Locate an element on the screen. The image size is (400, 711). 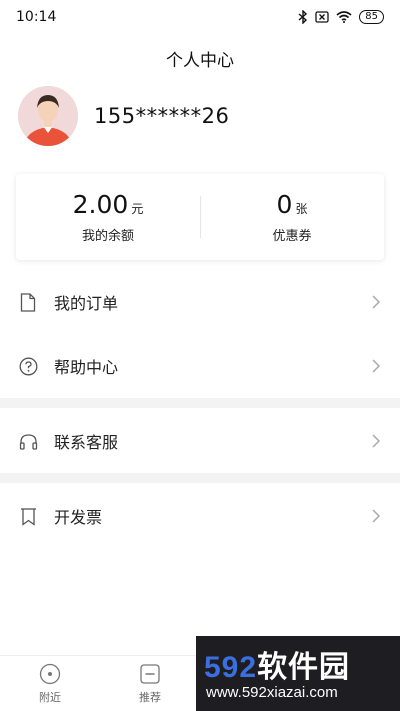
menu-item-label: 我的订单 is located at coordinates (86, 303).